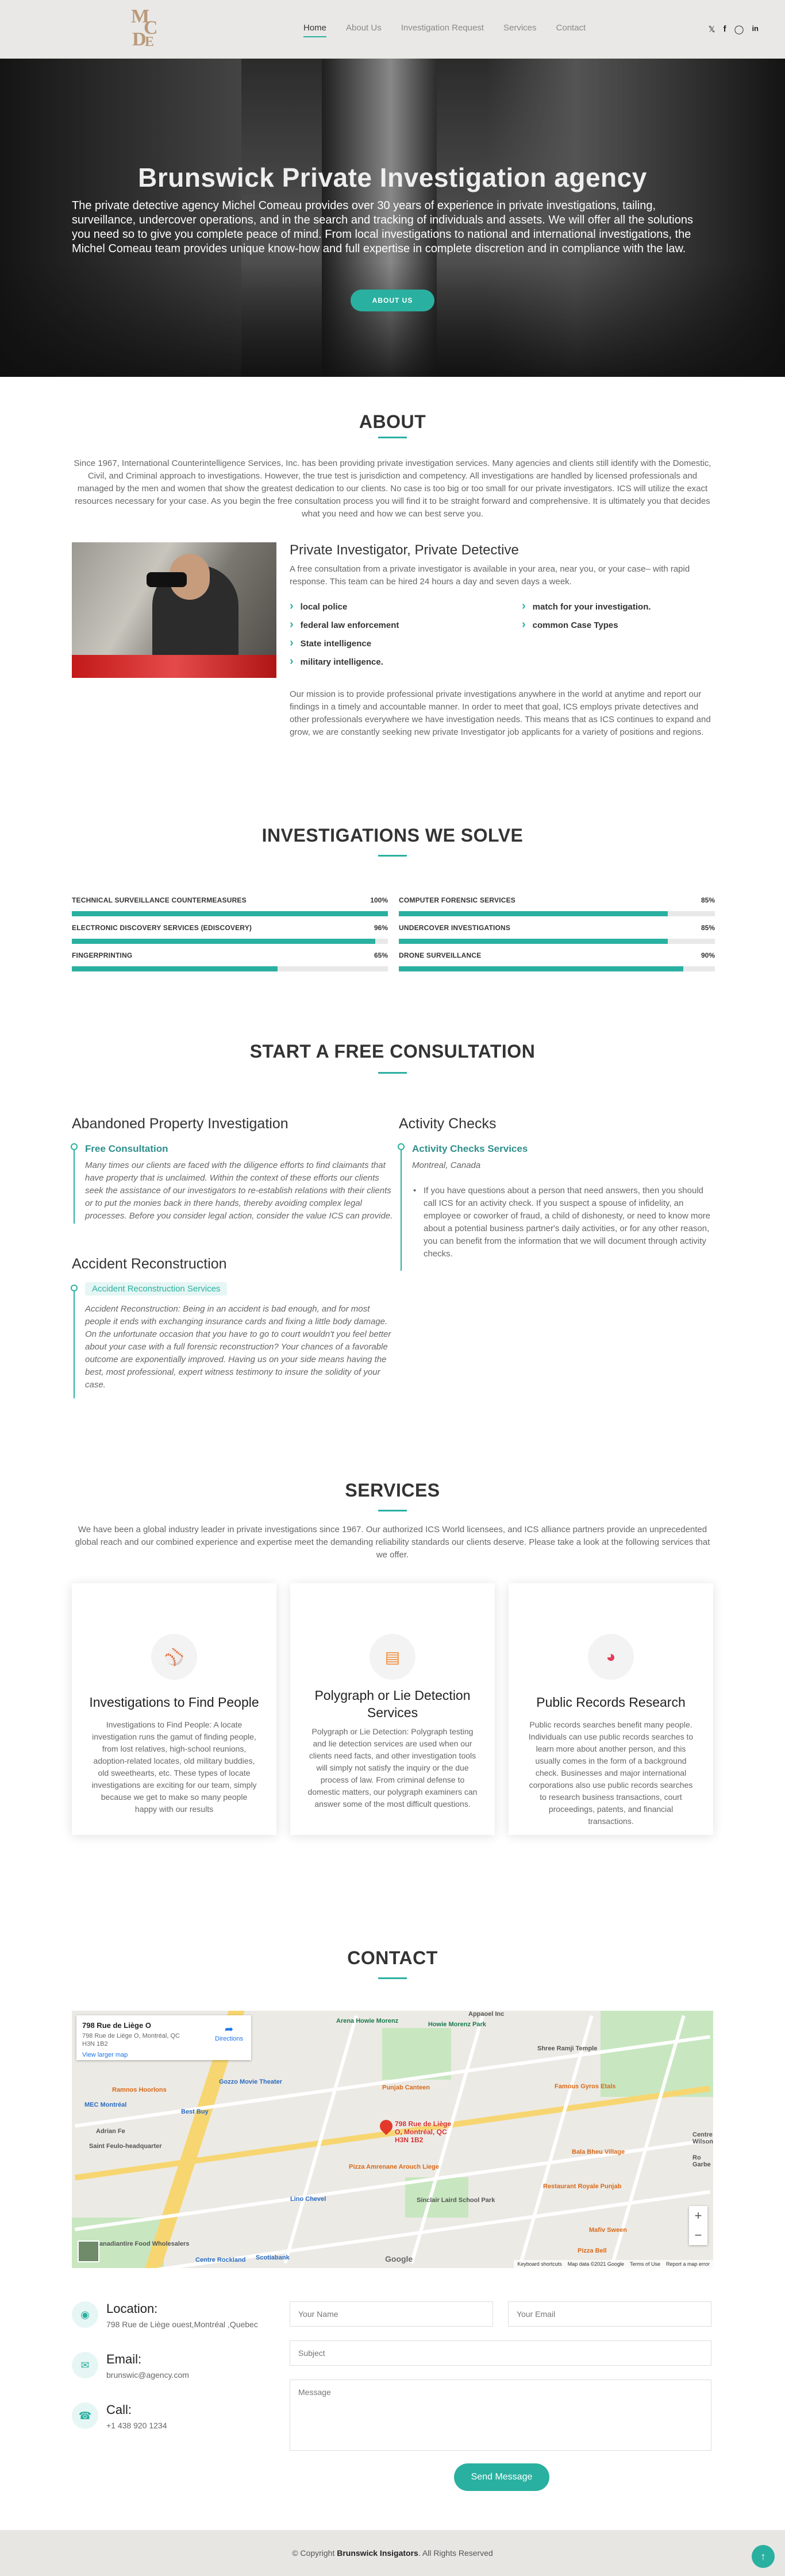 This screenshot has width=785, height=2576. What do you see at coordinates (501, 2477) in the screenshot?
I see `send-message-button: Send Message` at bounding box center [501, 2477].